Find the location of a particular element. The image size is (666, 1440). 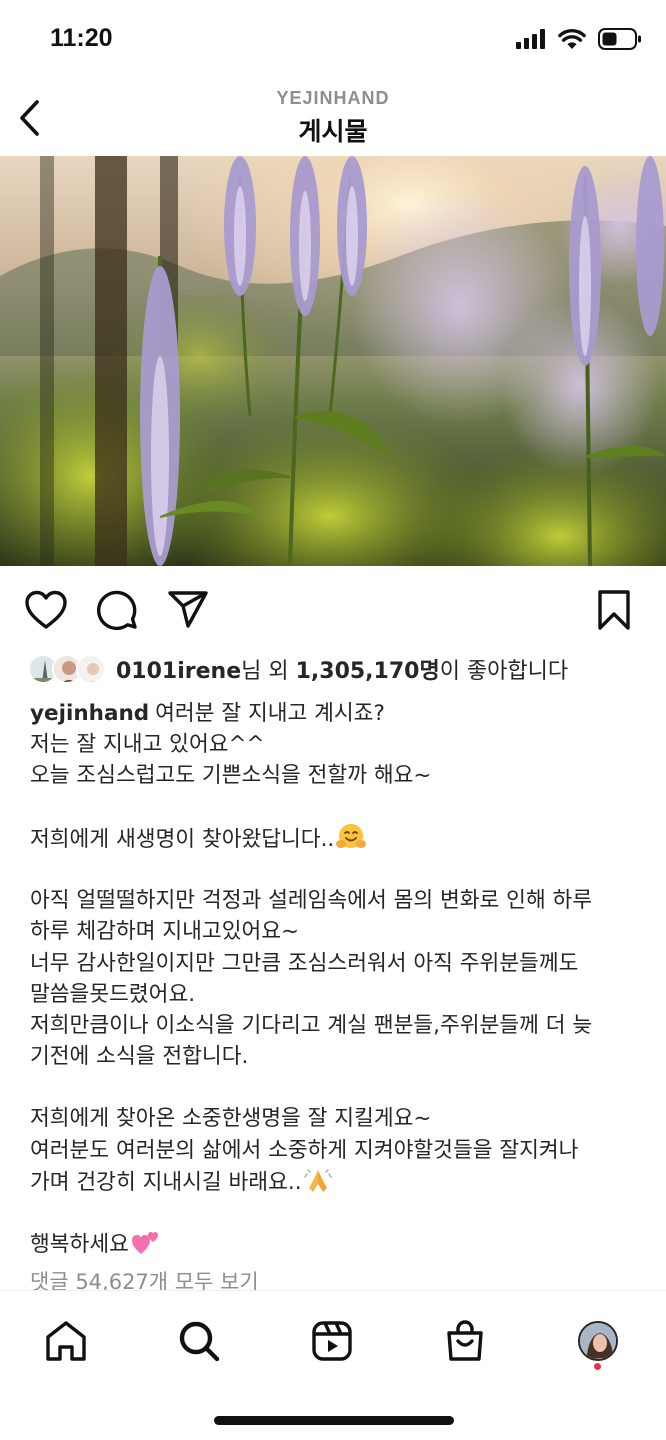

two-hearts-emoji is located at coordinates (146, 1246).